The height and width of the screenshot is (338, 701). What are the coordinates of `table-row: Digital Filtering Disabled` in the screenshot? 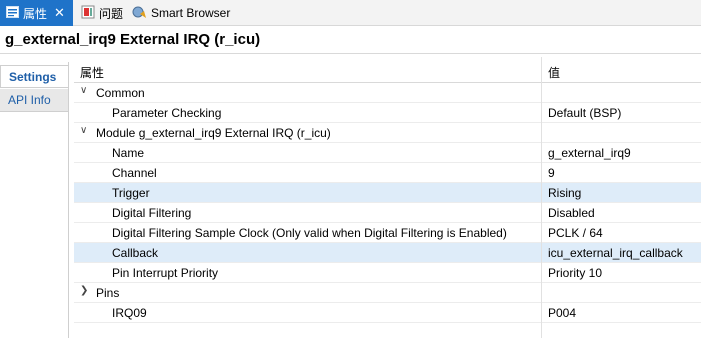 It's located at (387, 213).